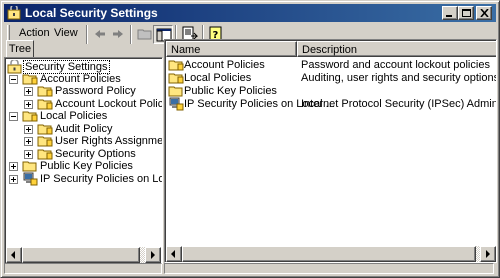 Image resolution: width=500 pixels, height=278 pixels. I want to click on menu-view-label: View, so click(66, 33).